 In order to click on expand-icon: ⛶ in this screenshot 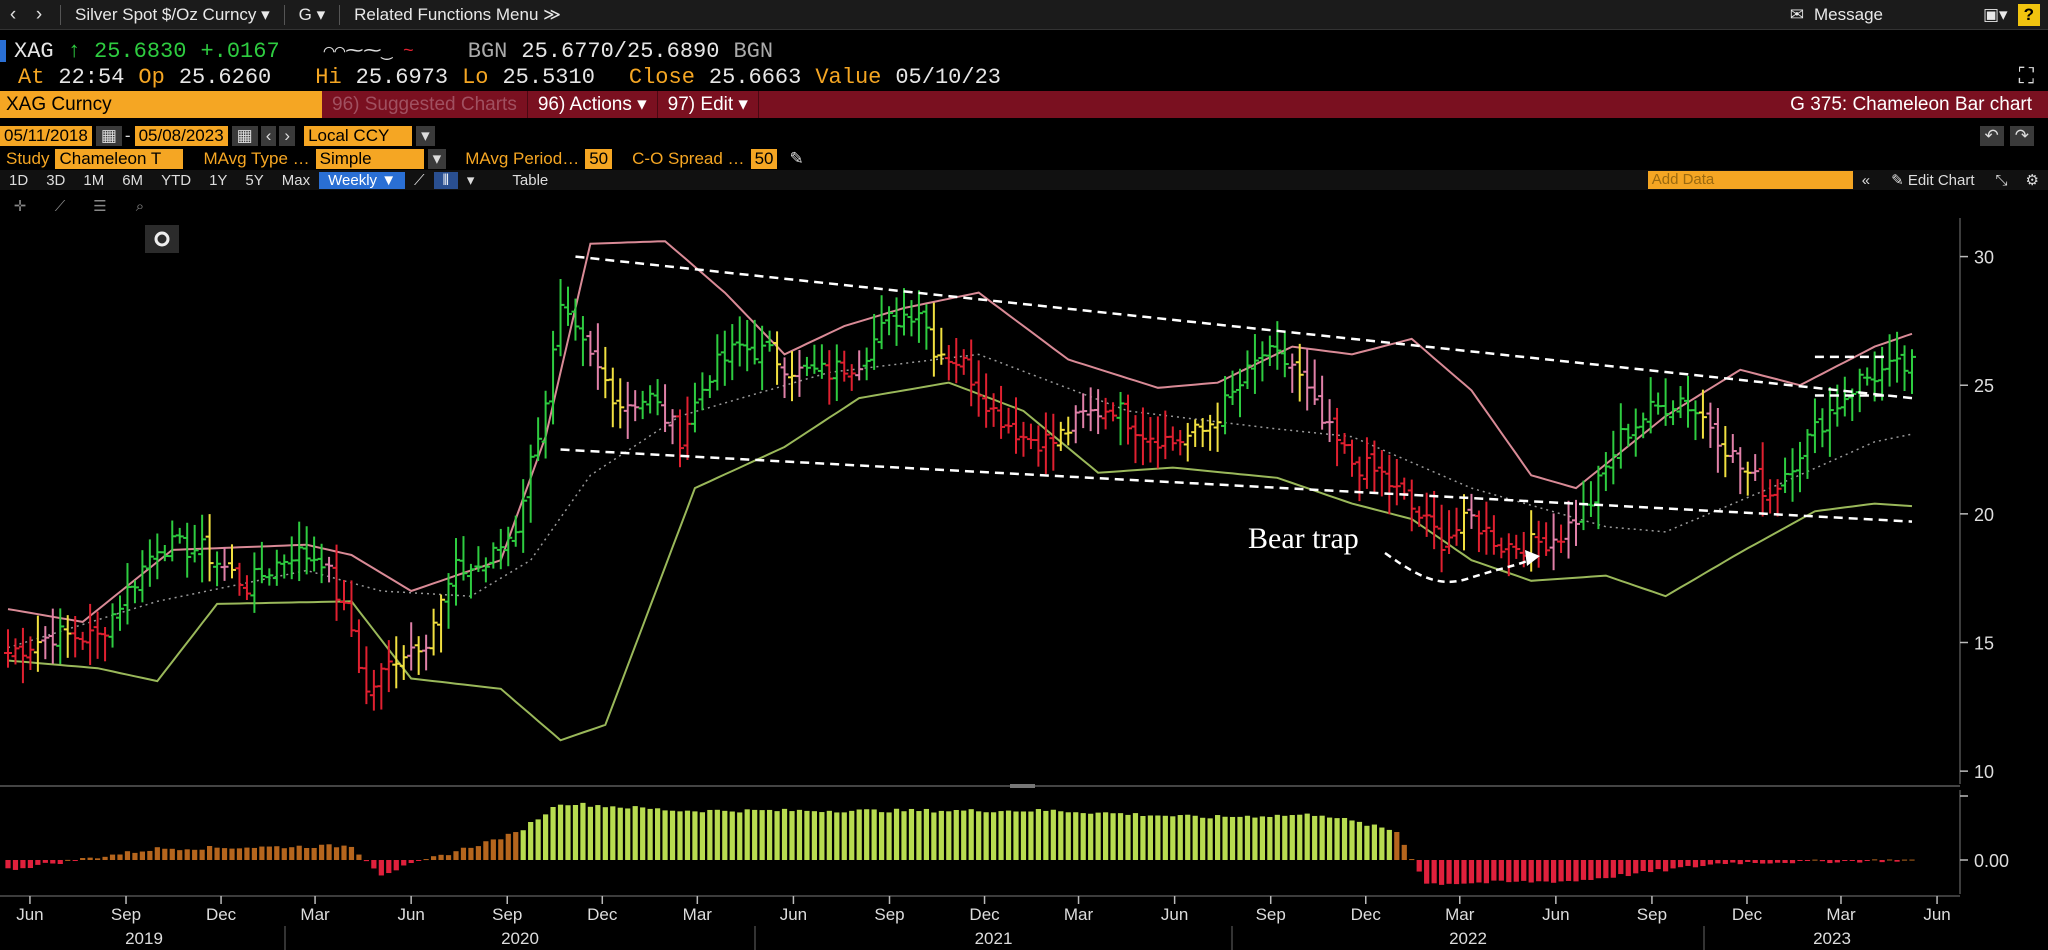, I will do `click(2026, 77)`.